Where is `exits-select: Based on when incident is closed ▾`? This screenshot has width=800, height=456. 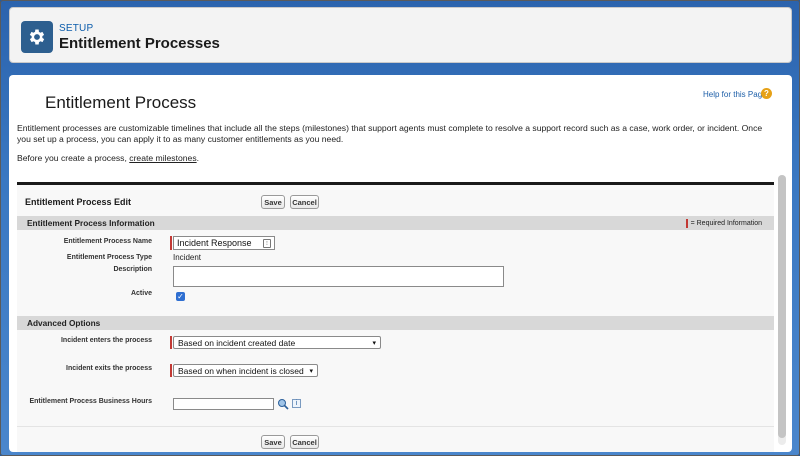
exits-select: Based on when incident is closed ▾ is located at coordinates (245, 370).